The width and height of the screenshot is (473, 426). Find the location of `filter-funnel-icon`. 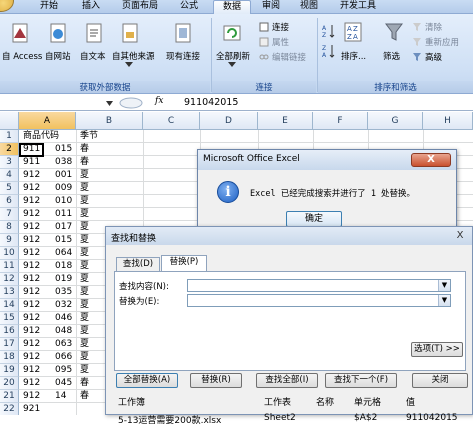

filter-funnel-icon is located at coordinates (394, 32).